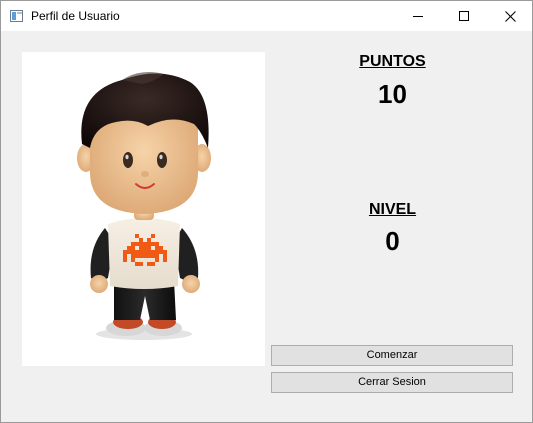 The height and width of the screenshot is (423, 533). I want to click on points-value: 10, so click(392, 94).